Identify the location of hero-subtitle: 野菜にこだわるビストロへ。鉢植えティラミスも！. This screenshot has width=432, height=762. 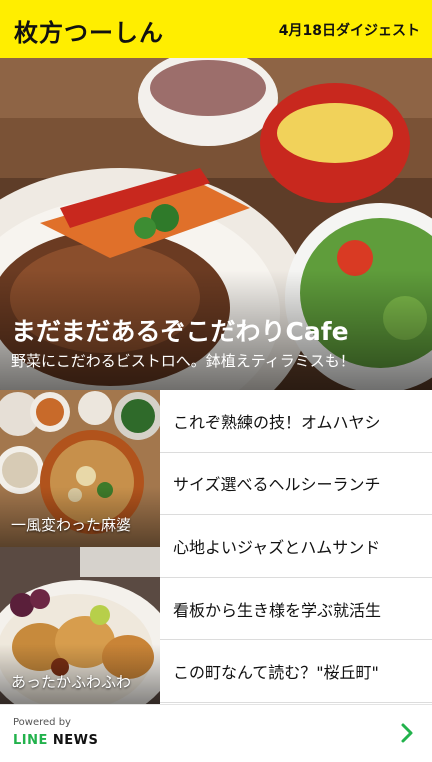
(183, 361).